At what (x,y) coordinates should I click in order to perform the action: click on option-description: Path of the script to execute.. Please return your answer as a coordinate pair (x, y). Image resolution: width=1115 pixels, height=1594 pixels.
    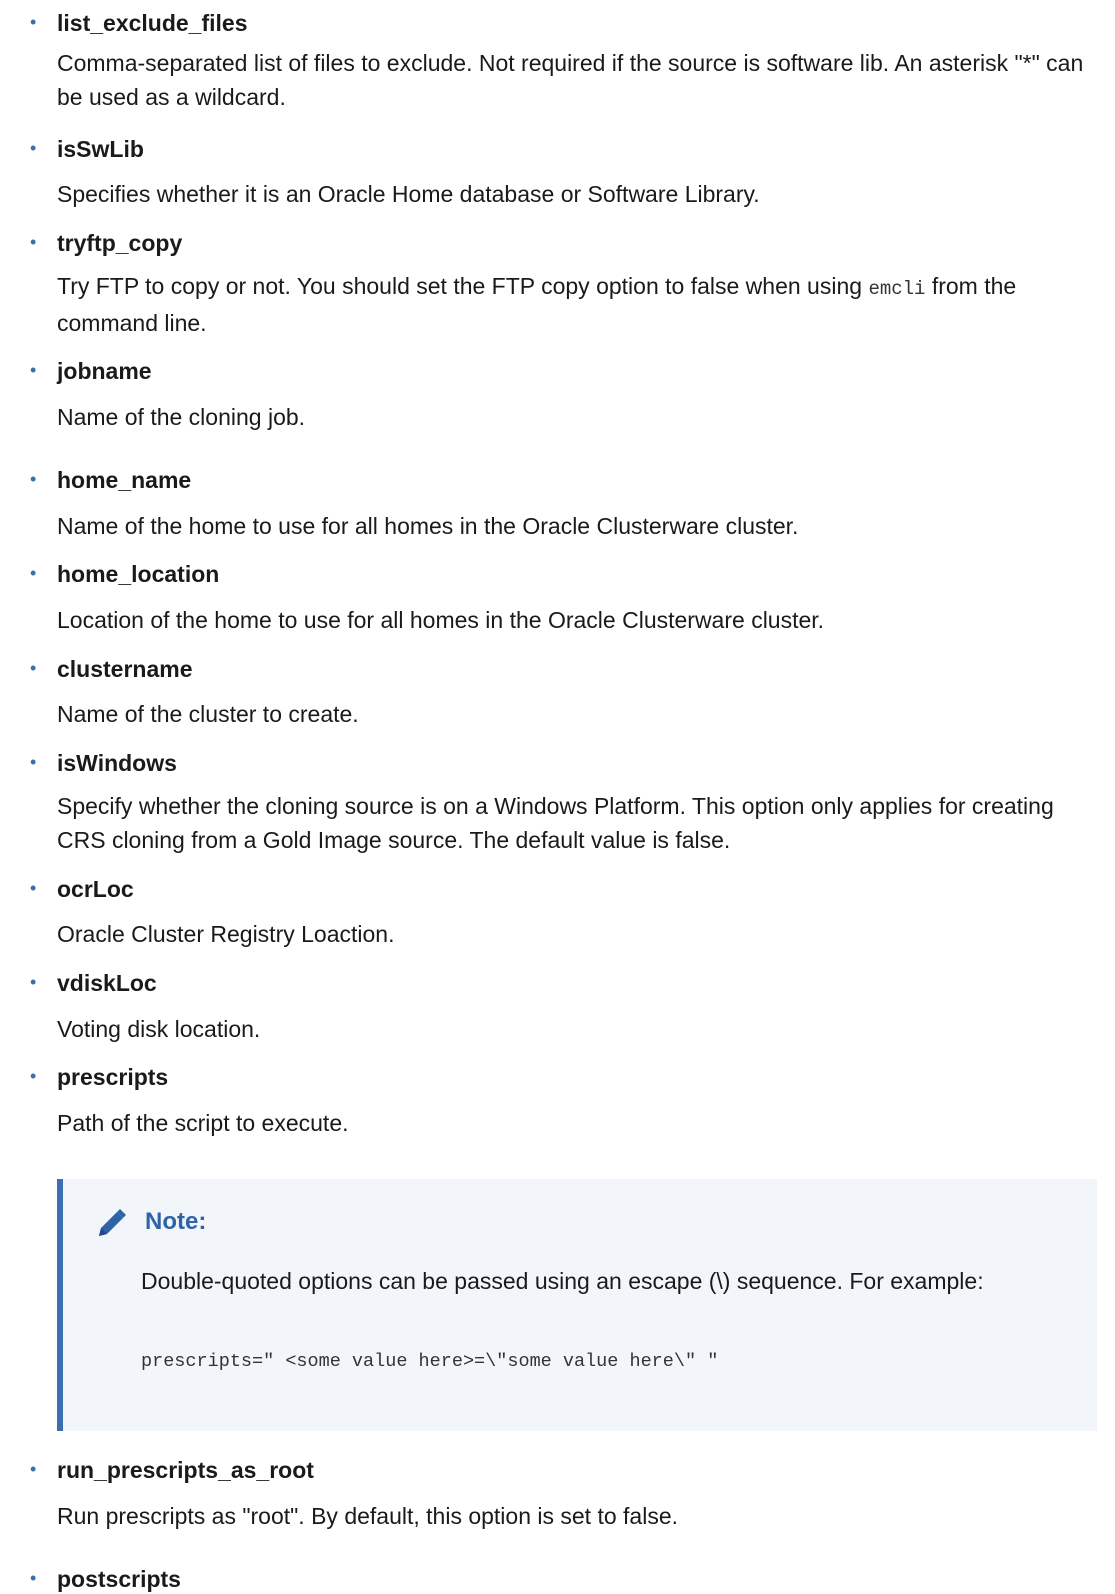
    Looking at the image, I should click on (203, 1123).